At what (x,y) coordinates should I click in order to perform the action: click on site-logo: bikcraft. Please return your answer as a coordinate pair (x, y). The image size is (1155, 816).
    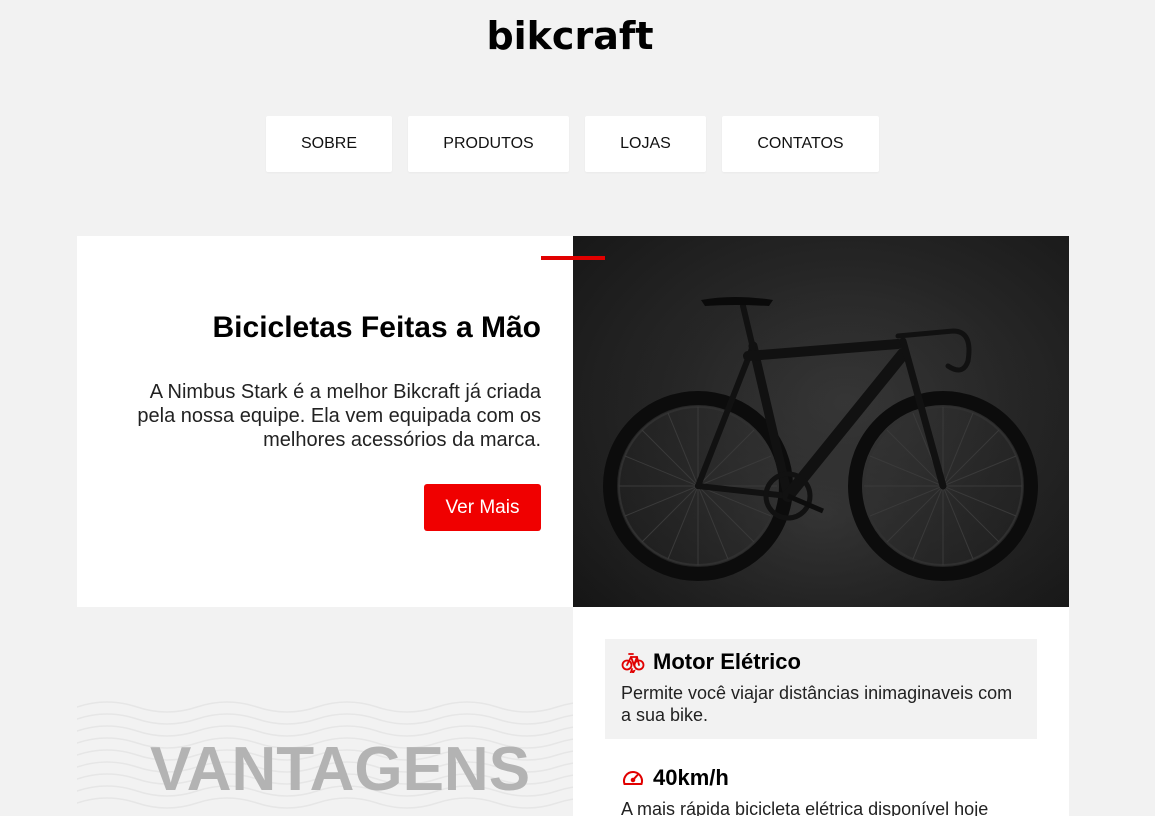
    Looking at the image, I should click on (570, 36).